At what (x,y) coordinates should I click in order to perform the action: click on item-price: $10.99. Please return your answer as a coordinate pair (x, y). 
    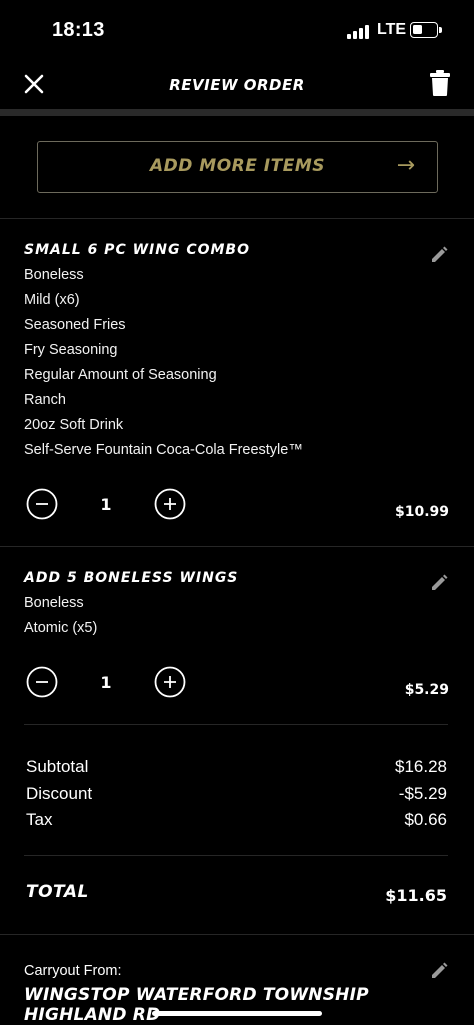
    Looking at the image, I should click on (421, 512).